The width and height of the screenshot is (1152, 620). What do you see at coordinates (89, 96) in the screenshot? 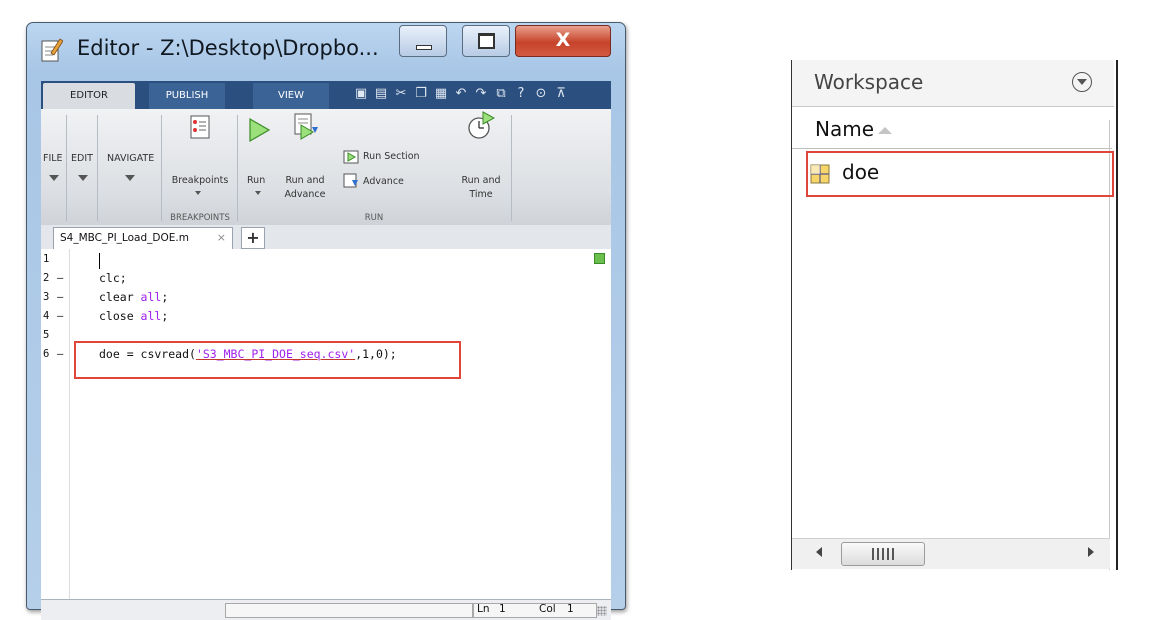
I see `tab-editor: EDITOR` at bounding box center [89, 96].